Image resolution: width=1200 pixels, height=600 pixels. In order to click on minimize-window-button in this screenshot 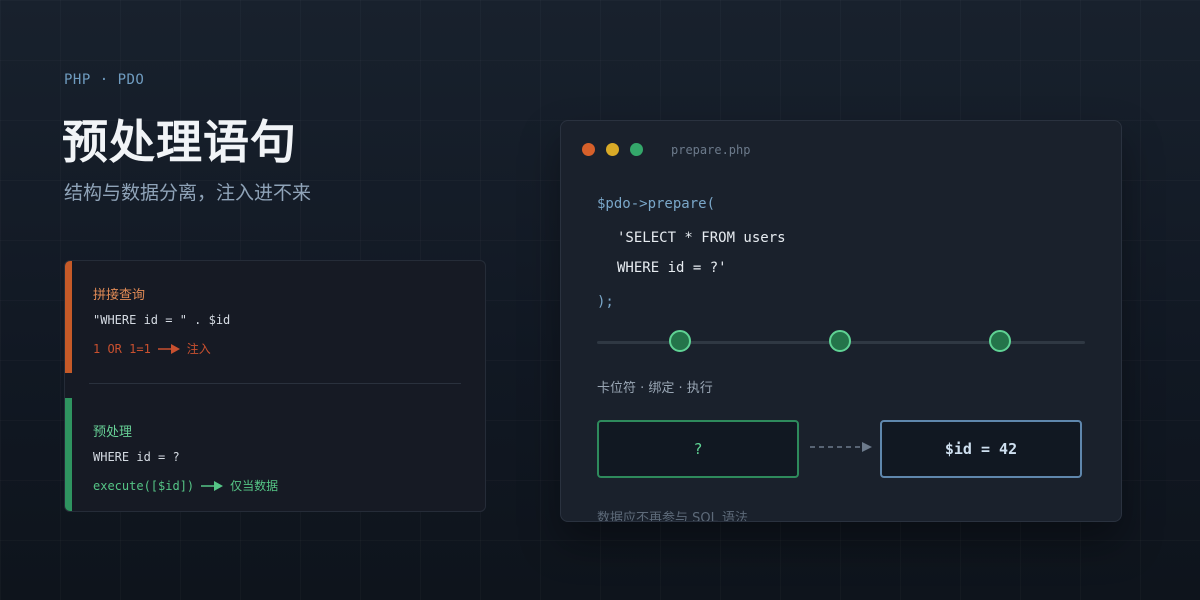, I will do `click(612, 149)`.